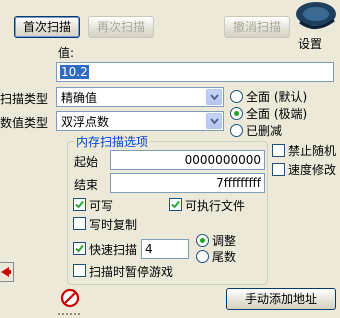 This screenshot has width=340, height=318. Describe the element at coordinates (257, 27) in the screenshot. I see `undo-scan-button: 撤消扫描` at that location.